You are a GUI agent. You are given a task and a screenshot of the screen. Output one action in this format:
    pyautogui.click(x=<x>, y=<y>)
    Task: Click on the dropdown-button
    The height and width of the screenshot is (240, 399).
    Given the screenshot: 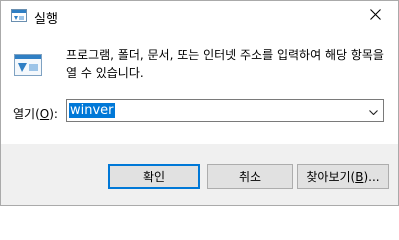 What is the action you would take?
    pyautogui.click(x=373, y=110)
    